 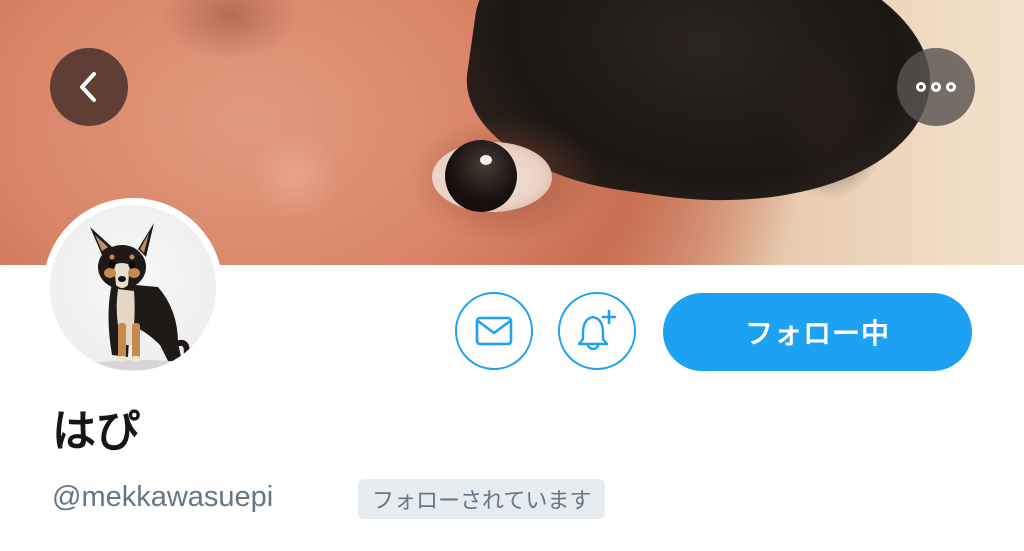 I want to click on banner-eye-glint, so click(x=486, y=160).